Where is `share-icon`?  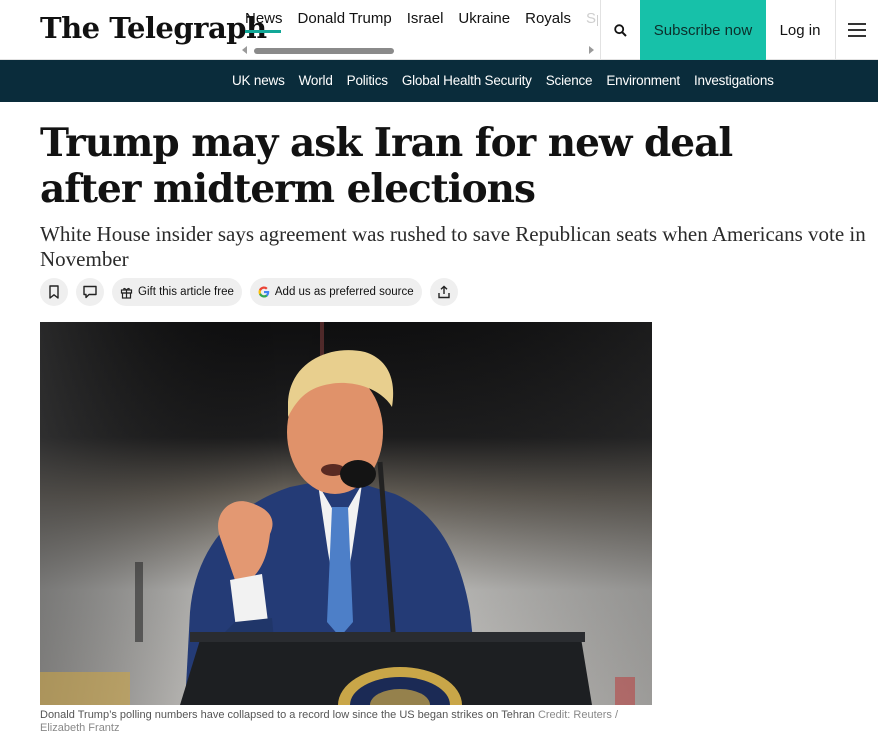
share-icon is located at coordinates (443, 292).